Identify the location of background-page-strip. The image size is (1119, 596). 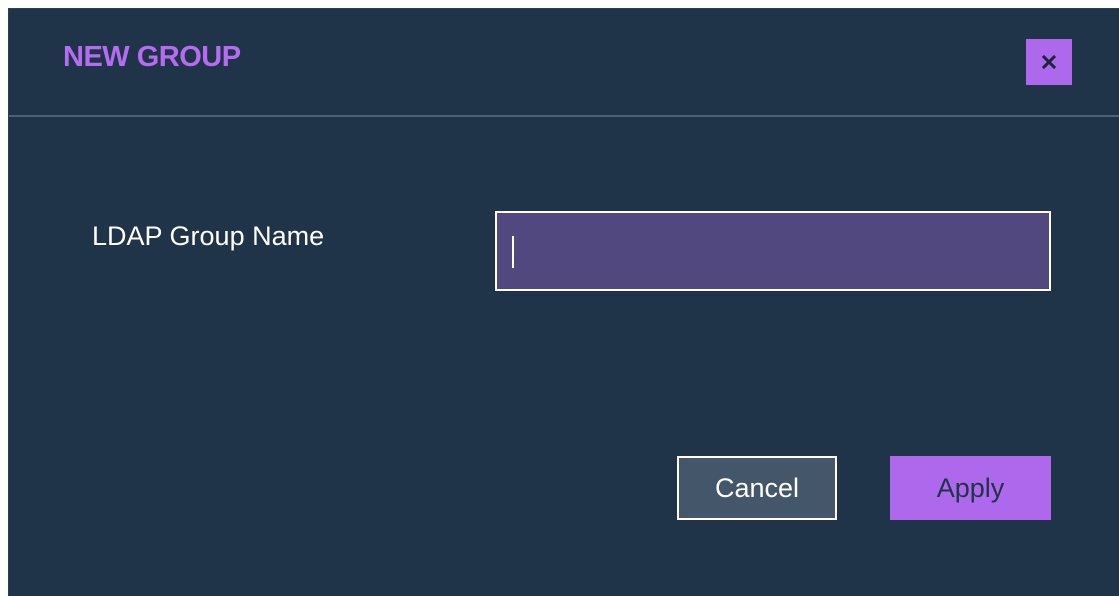
(559, 4).